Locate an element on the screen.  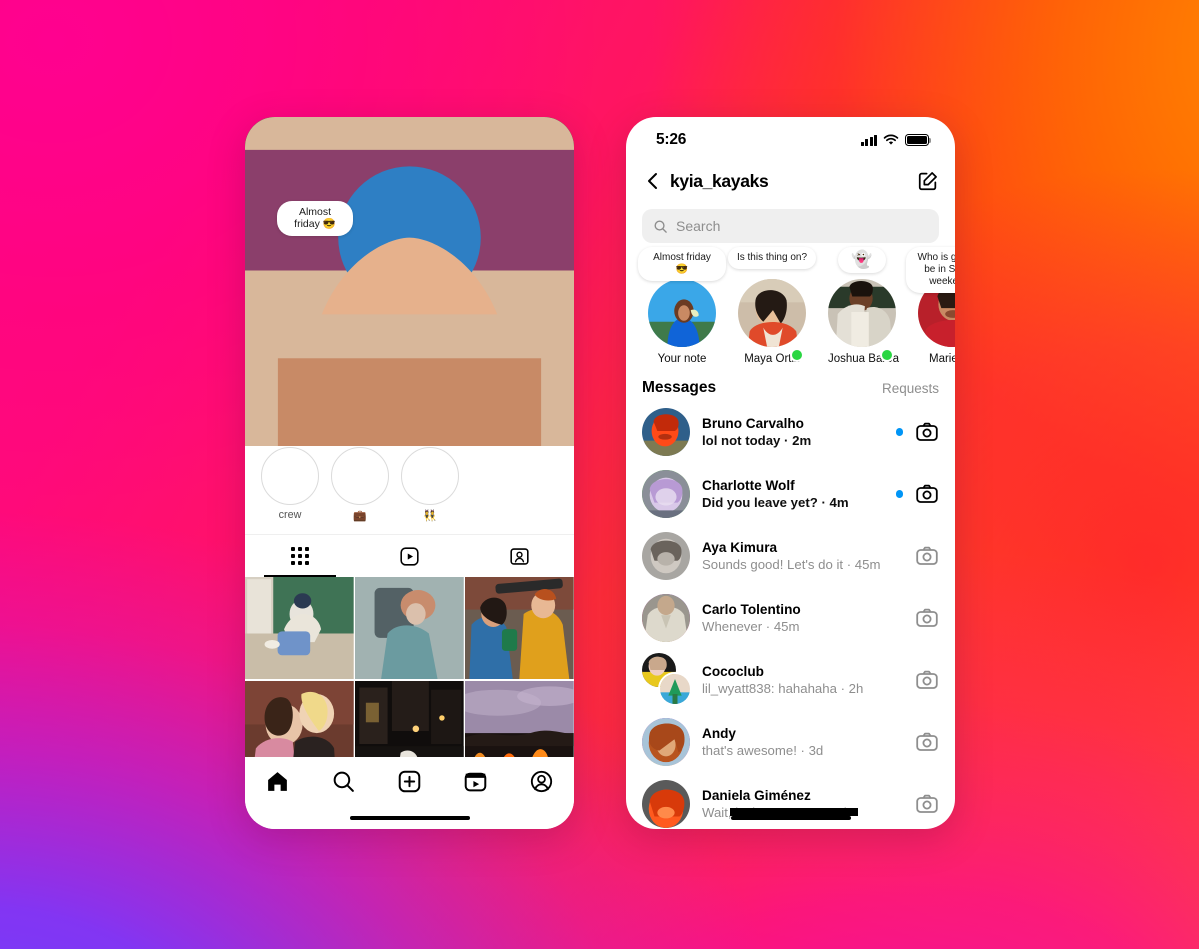
message-thread-row: Bruno Carvalho lol not today · 2m is located at coordinates (790, 432).